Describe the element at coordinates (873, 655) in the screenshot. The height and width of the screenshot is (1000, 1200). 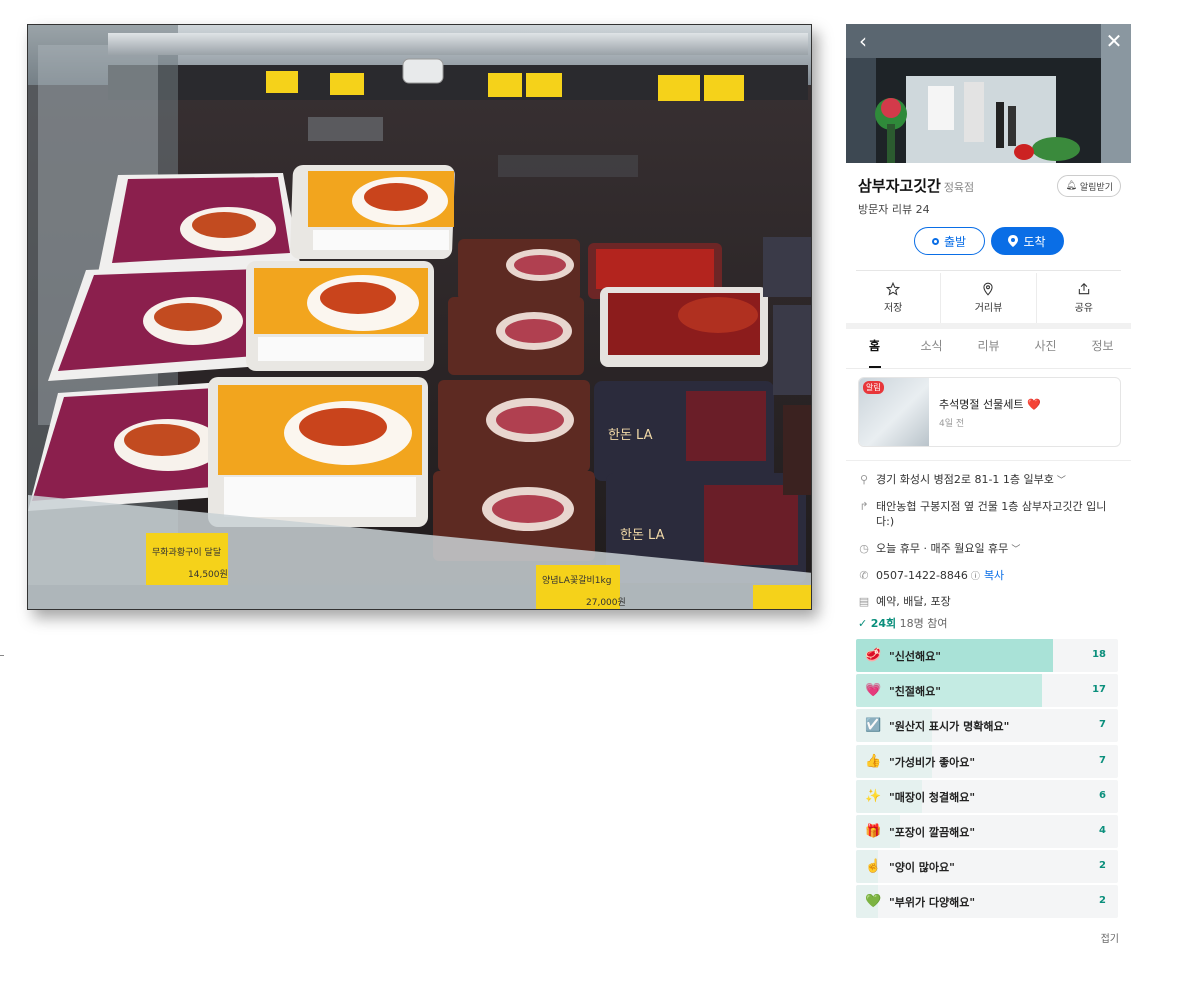
I see `keyword-emoji-icon: 🥩` at that location.